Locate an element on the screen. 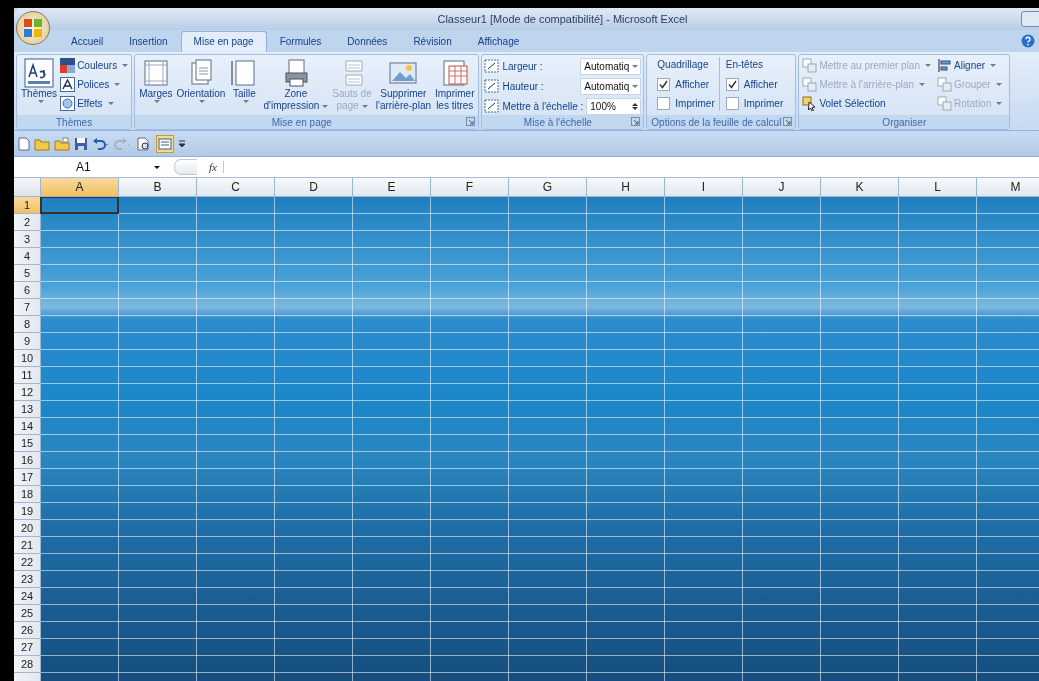 This screenshot has height=681, width=1039. ribbon-tab: Révision is located at coordinates (432, 41).